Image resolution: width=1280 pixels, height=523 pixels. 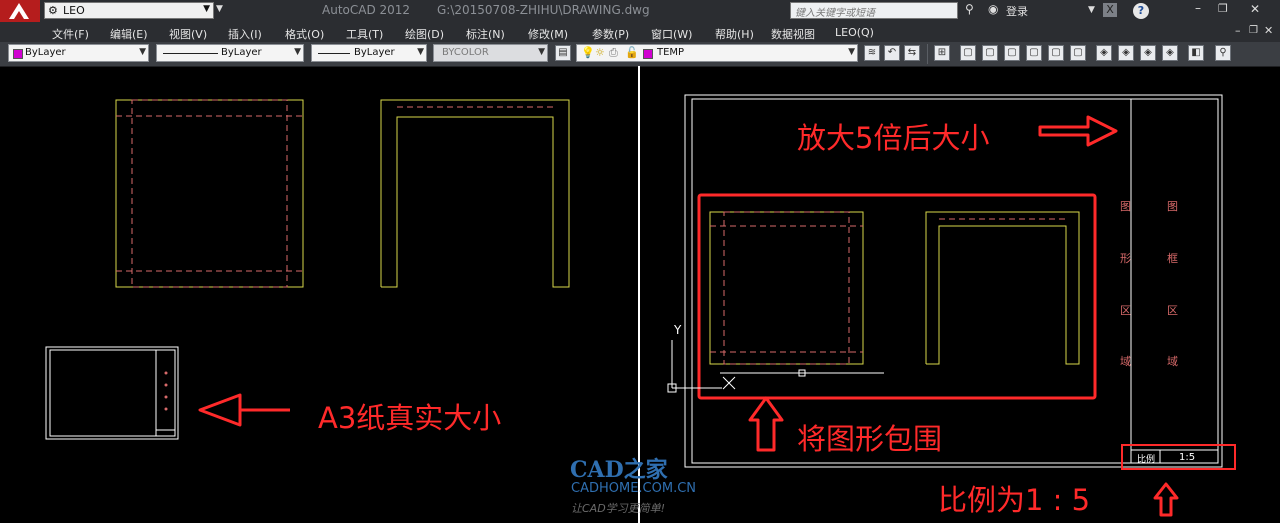 What do you see at coordinates (1172, 361) in the screenshot?
I see `titleblock-col2-3: 域` at bounding box center [1172, 361].